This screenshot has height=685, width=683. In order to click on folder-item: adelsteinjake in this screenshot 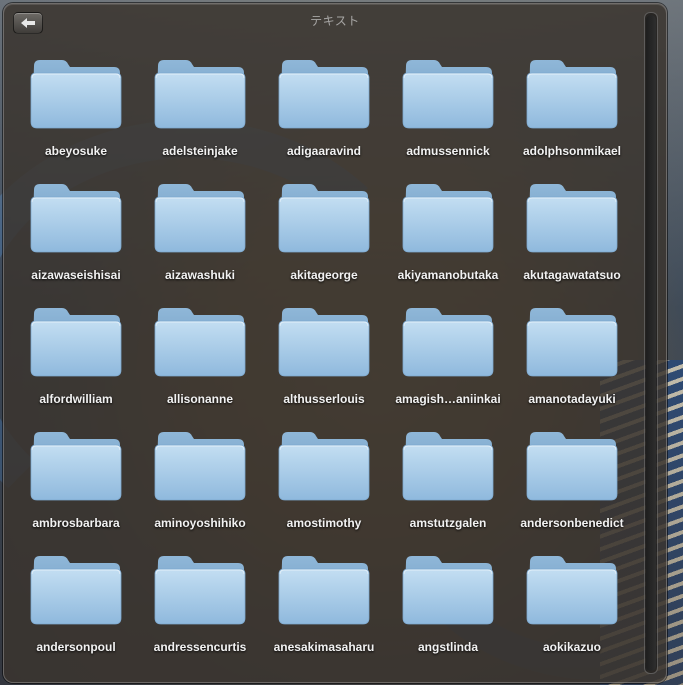, I will do `click(200, 106)`.